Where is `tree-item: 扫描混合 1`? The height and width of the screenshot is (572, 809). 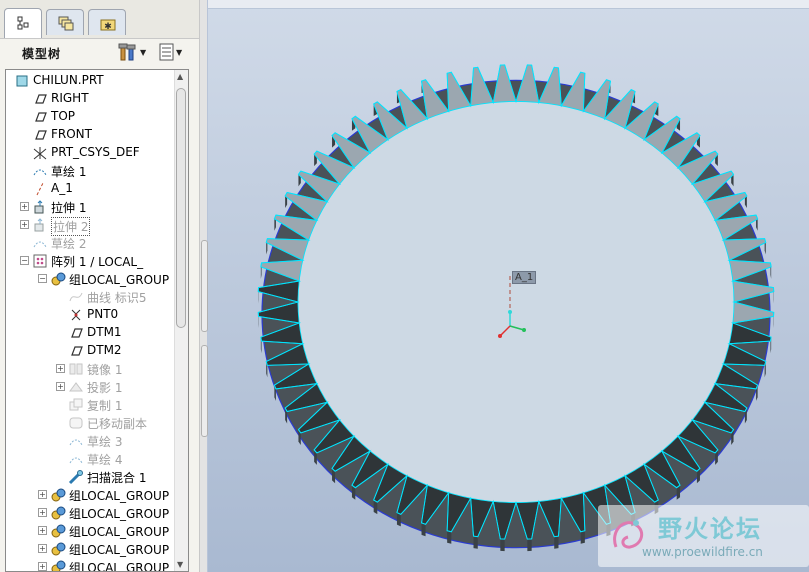
tree-item: 扫描混合 1 is located at coordinates (91, 477).